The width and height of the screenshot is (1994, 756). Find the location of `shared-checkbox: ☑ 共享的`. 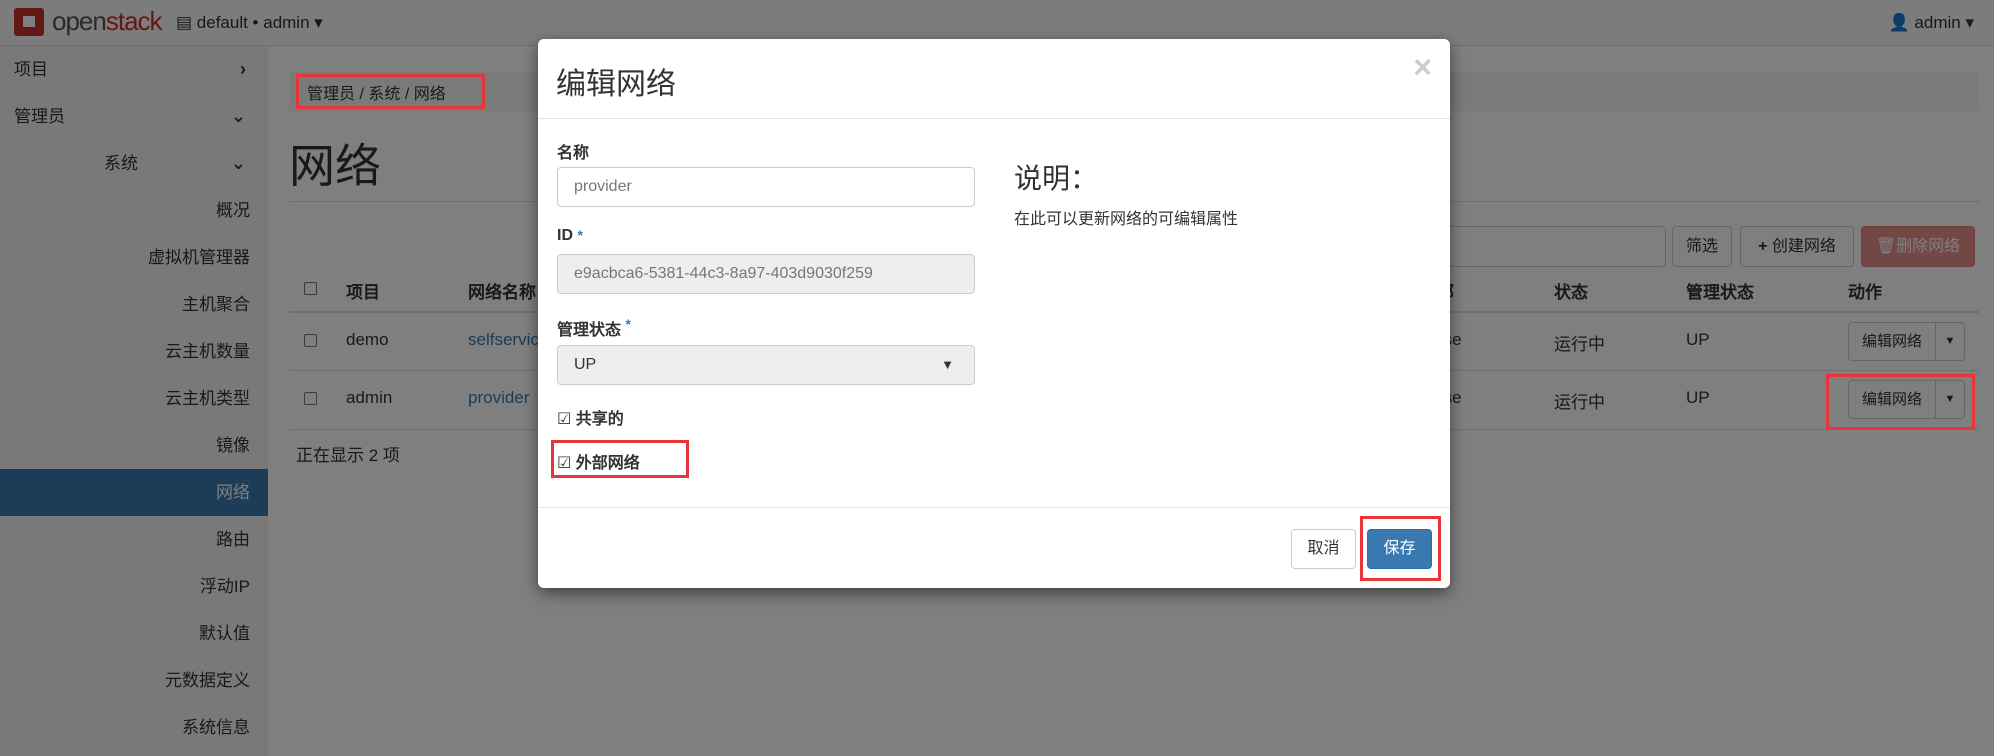

shared-checkbox: ☑ 共享的 is located at coordinates (590, 417).